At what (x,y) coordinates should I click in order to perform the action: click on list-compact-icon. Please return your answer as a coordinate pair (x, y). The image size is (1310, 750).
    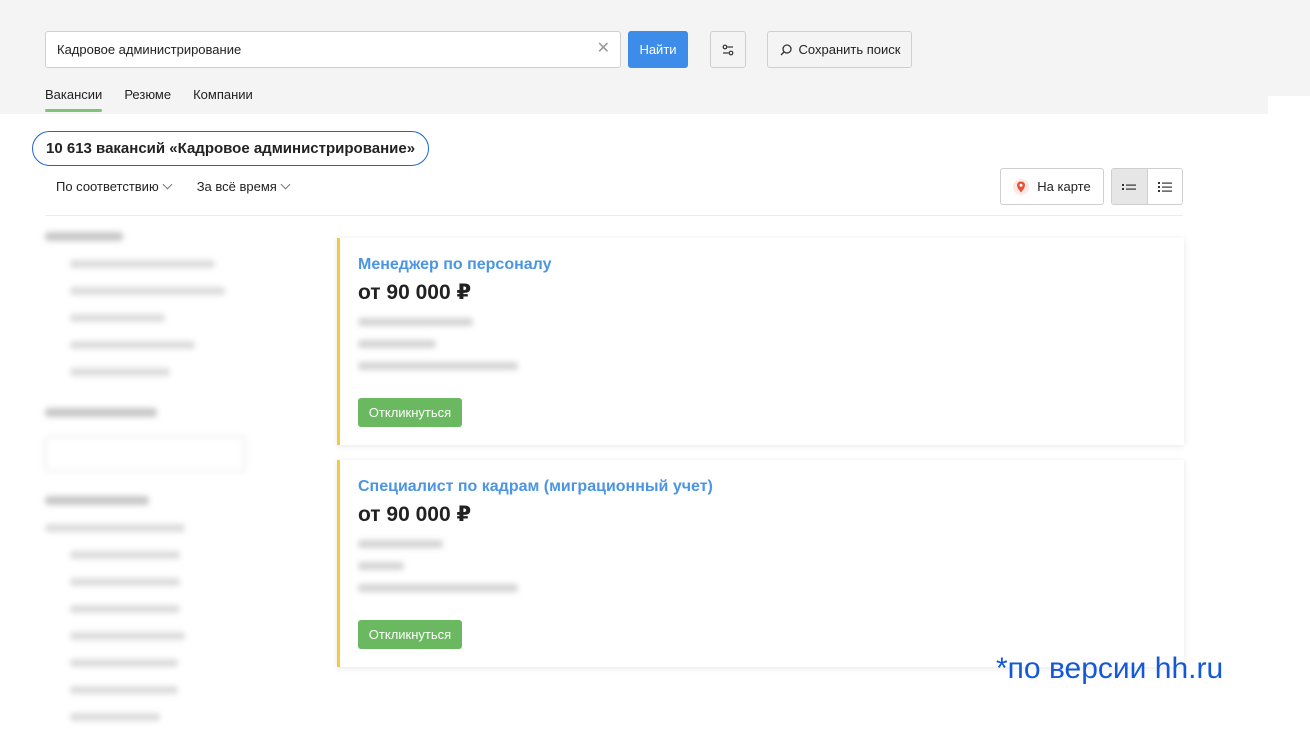
    Looking at the image, I should click on (1164, 186).